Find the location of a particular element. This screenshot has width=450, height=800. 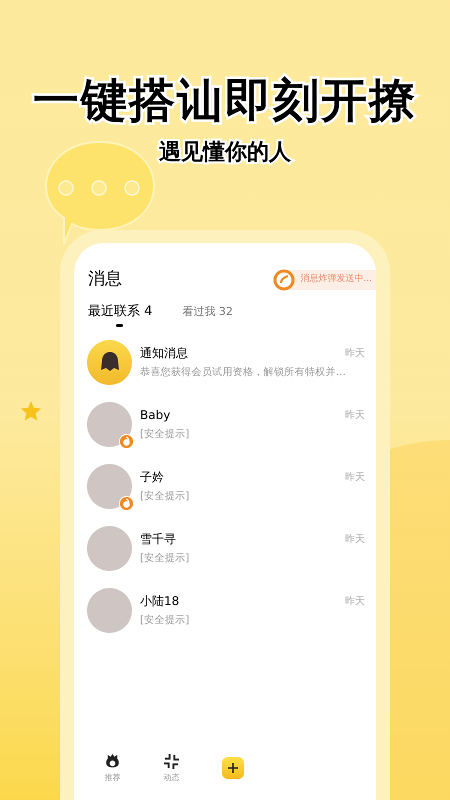

message-tab: 看过我 32 is located at coordinates (207, 315).